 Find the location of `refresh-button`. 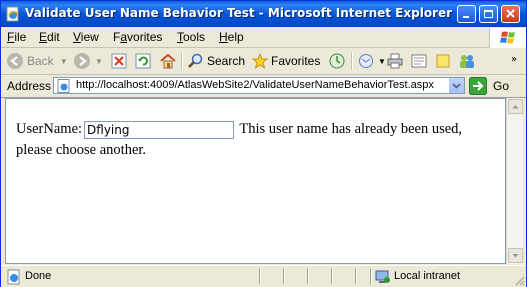

refresh-button is located at coordinates (143, 61).